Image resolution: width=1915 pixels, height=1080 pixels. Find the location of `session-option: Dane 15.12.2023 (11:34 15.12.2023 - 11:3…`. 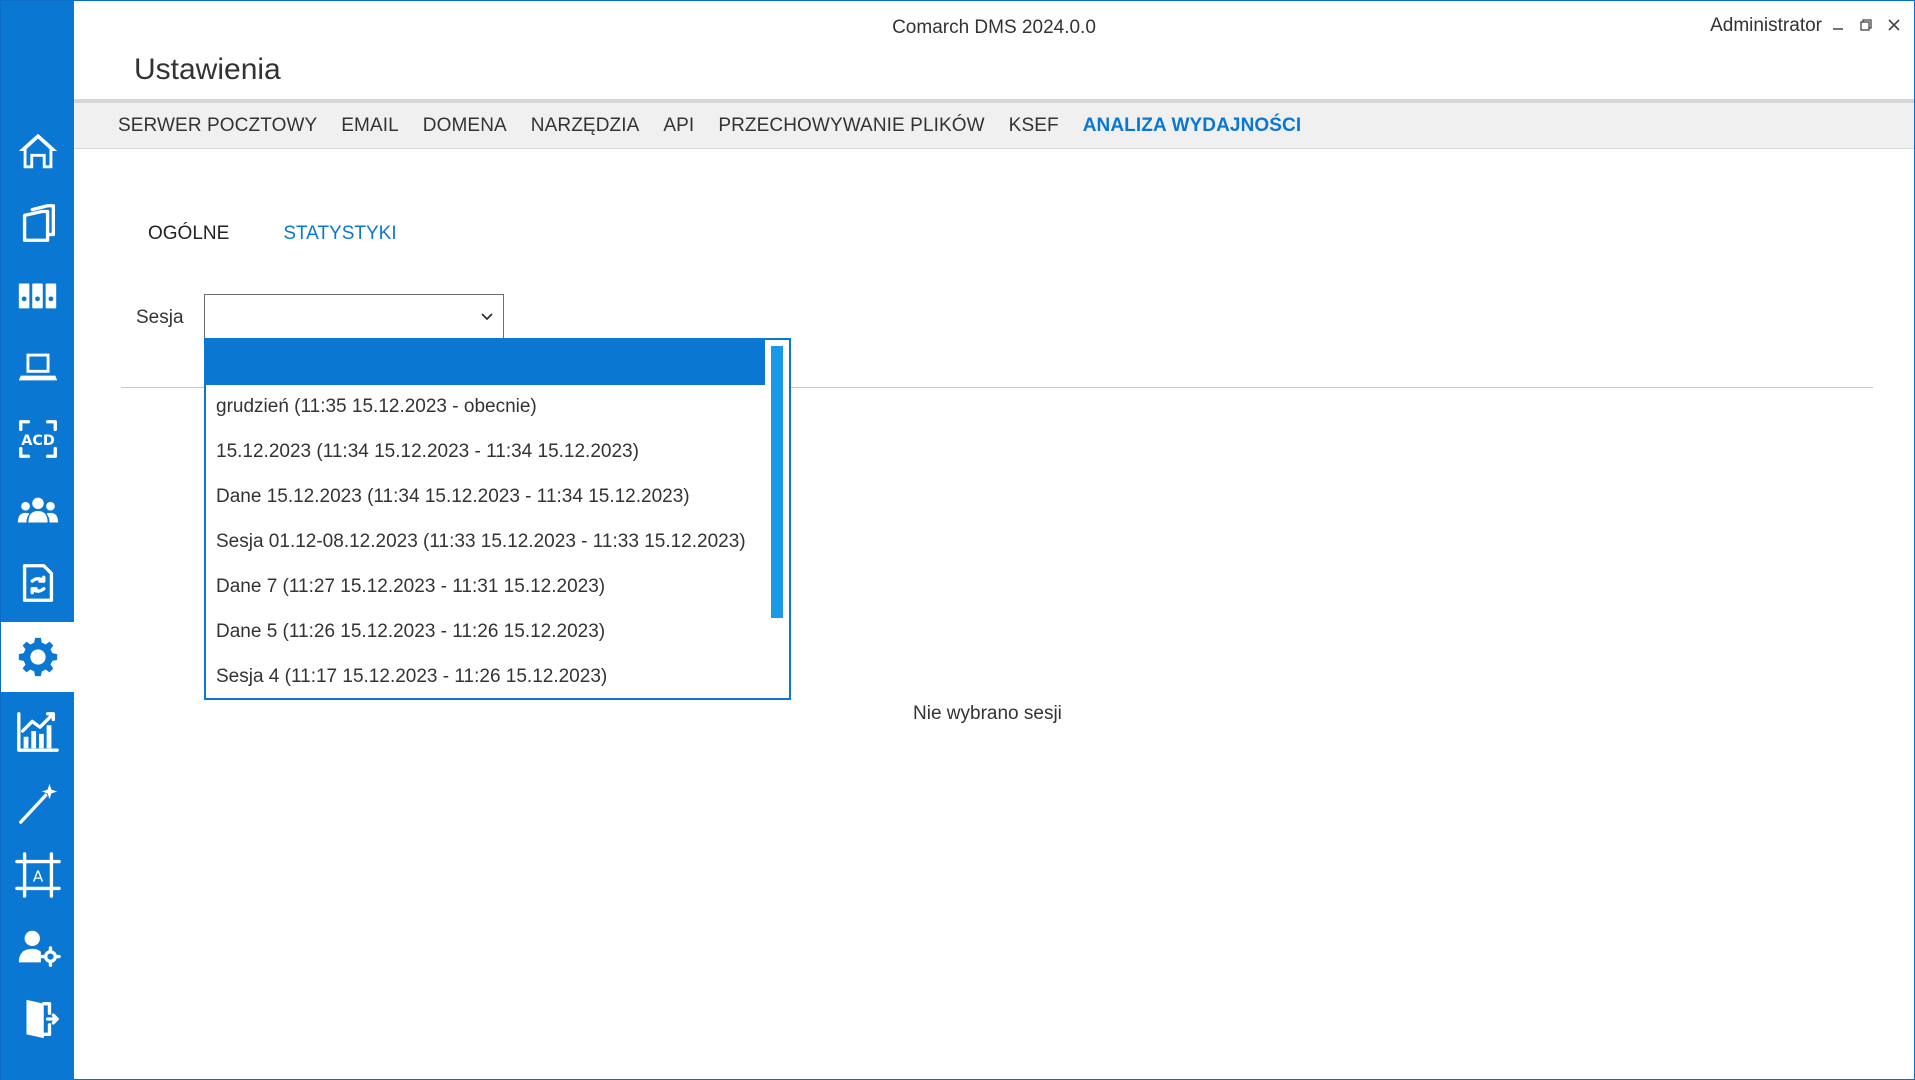

session-option: Dane 15.12.2023 (11:34 15.12.2023 - 11:3… is located at coordinates (485, 496).